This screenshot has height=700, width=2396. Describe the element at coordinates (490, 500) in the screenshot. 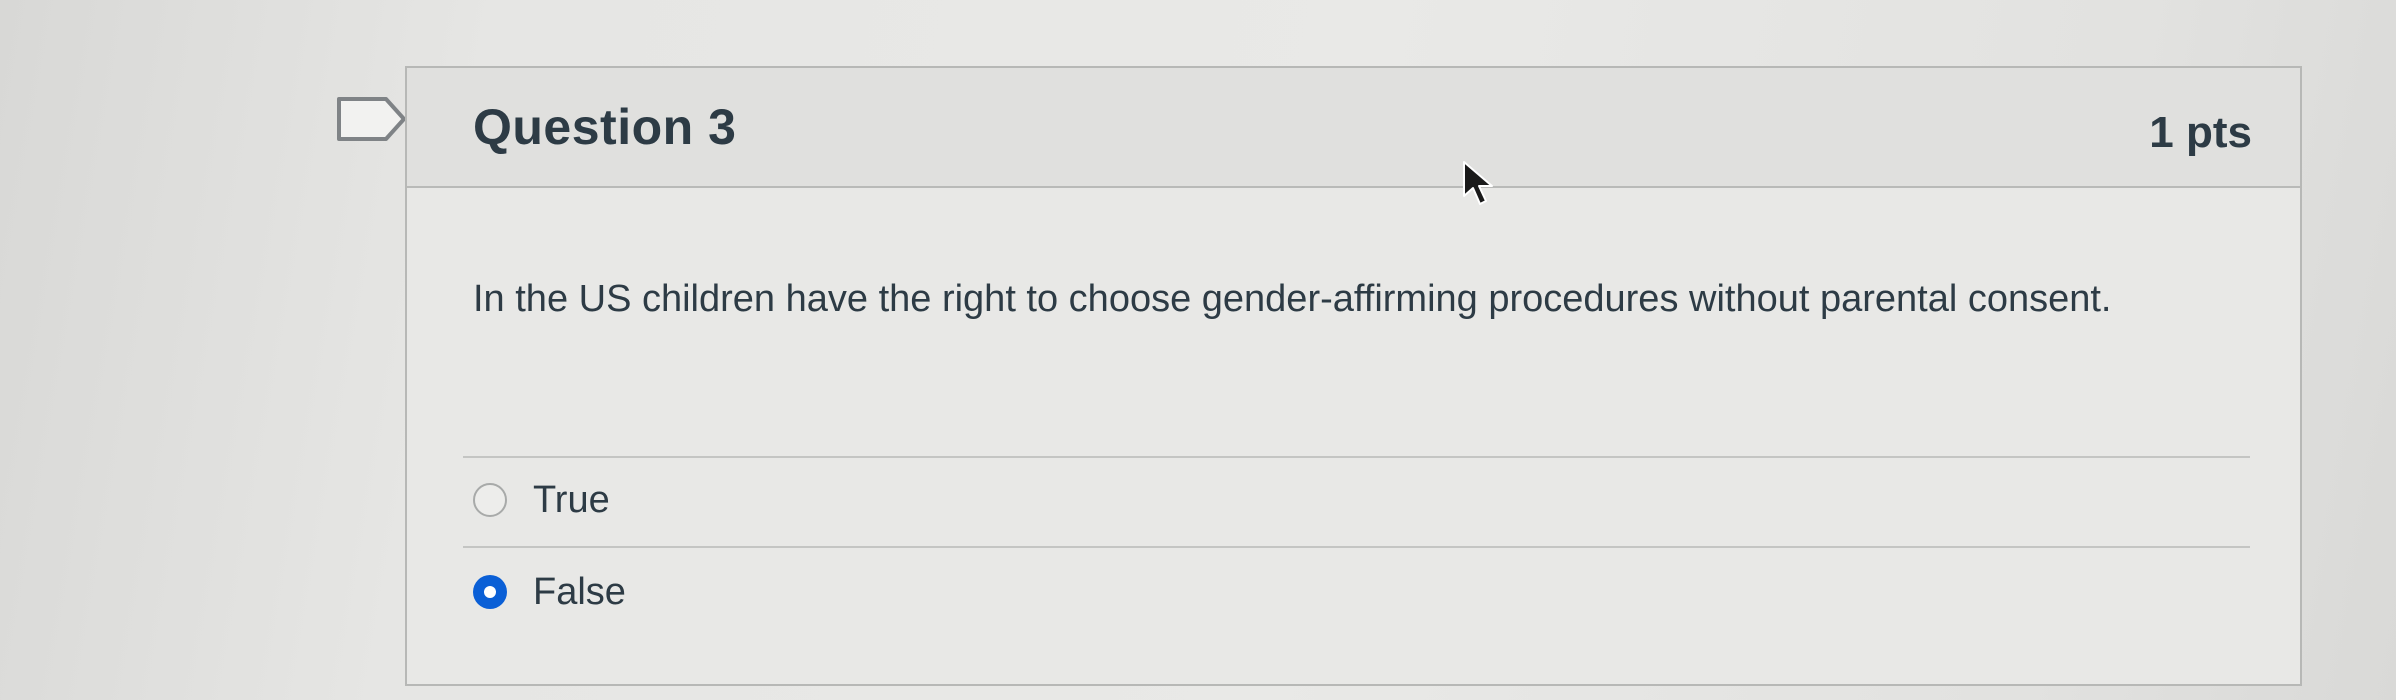

I see `radio-unselected-icon` at that location.